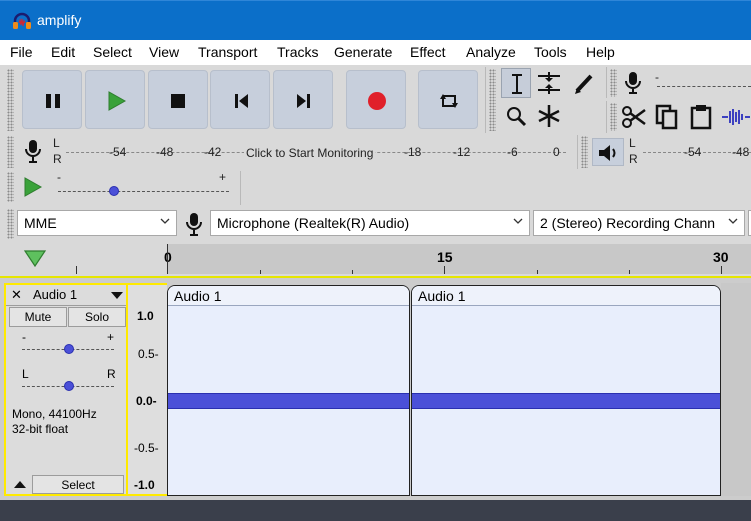 The image size is (751, 521). What do you see at coordinates (297, 52) in the screenshot?
I see `menu-tracks: Tracks` at bounding box center [297, 52].